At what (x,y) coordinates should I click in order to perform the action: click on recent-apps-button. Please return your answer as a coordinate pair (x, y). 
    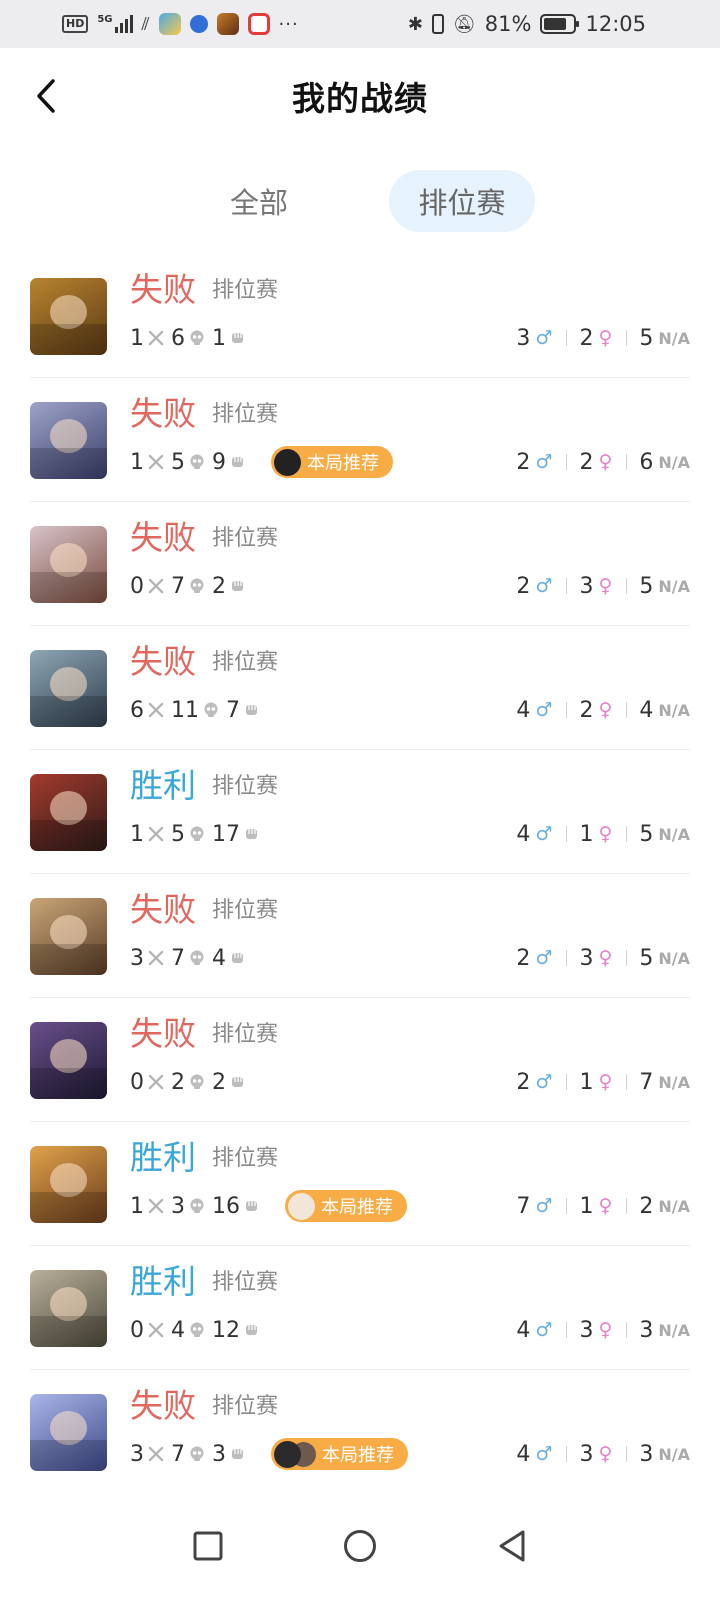
    Looking at the image, I should click on (208, 1546).